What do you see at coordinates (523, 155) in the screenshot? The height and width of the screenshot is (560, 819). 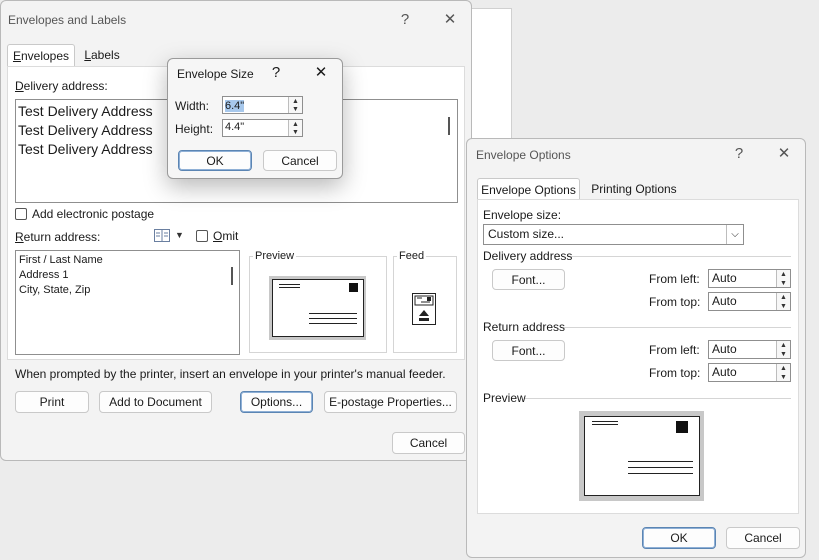 I see `dialog-title: Envelope Options` at bounding box center [523, 155].